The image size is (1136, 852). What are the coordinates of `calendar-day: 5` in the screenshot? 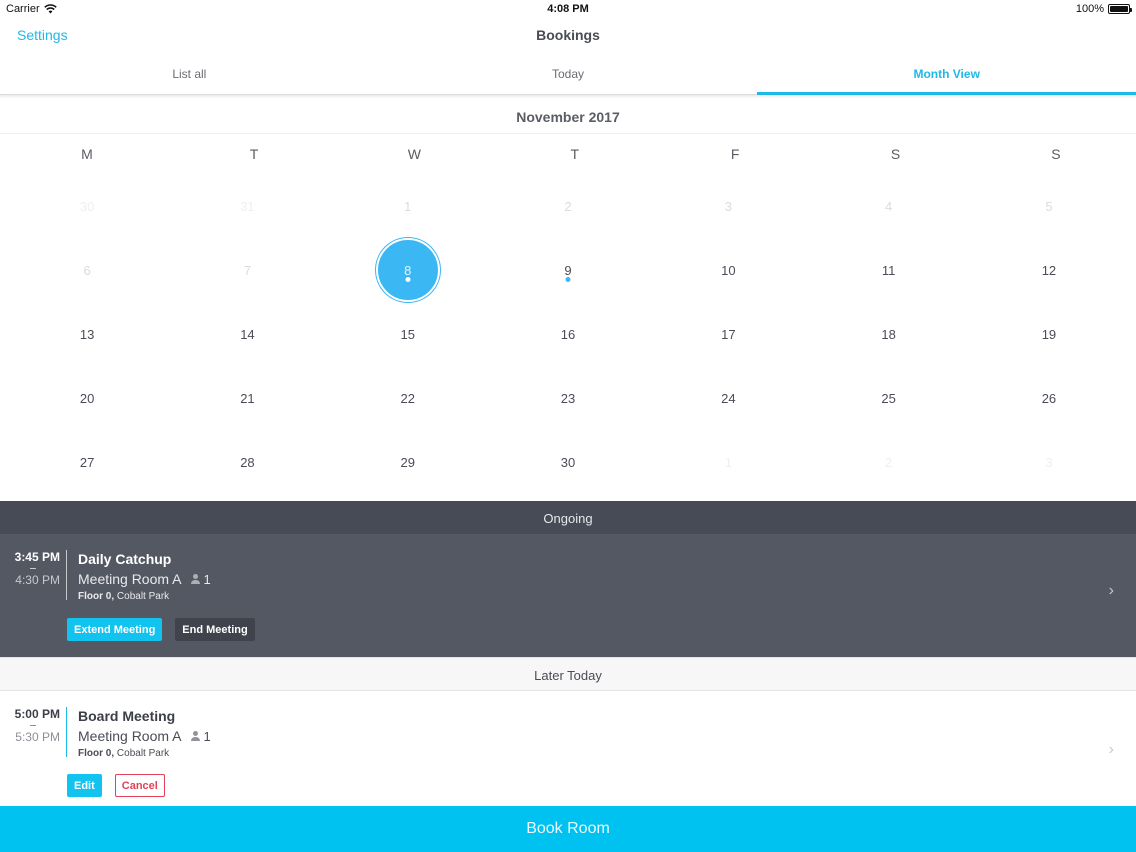 It's located at (1049, 206).